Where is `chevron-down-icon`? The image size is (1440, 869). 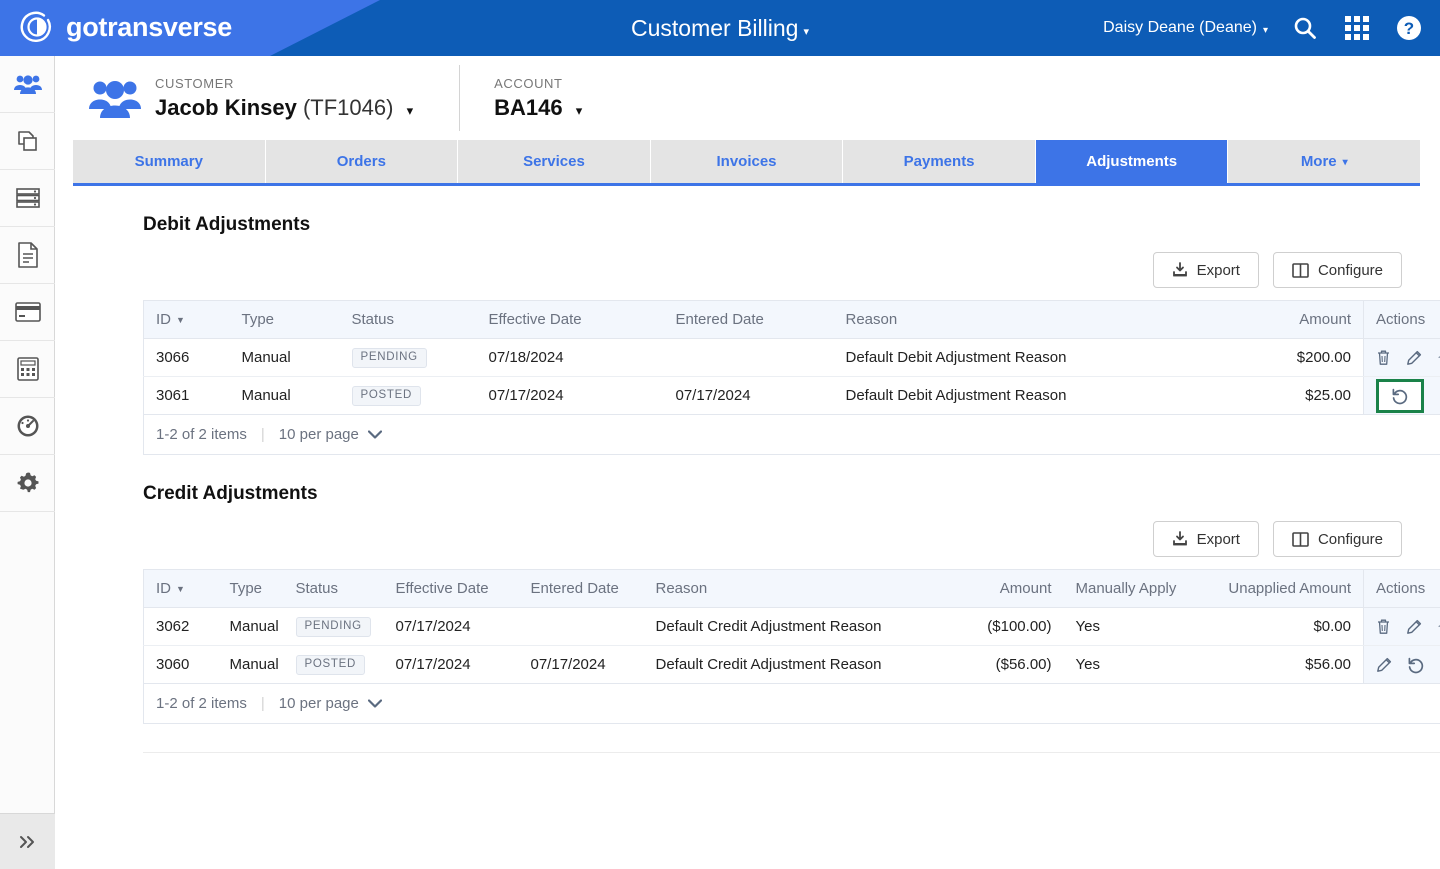 chevron-down-icon is located at coordinates (374, 703).